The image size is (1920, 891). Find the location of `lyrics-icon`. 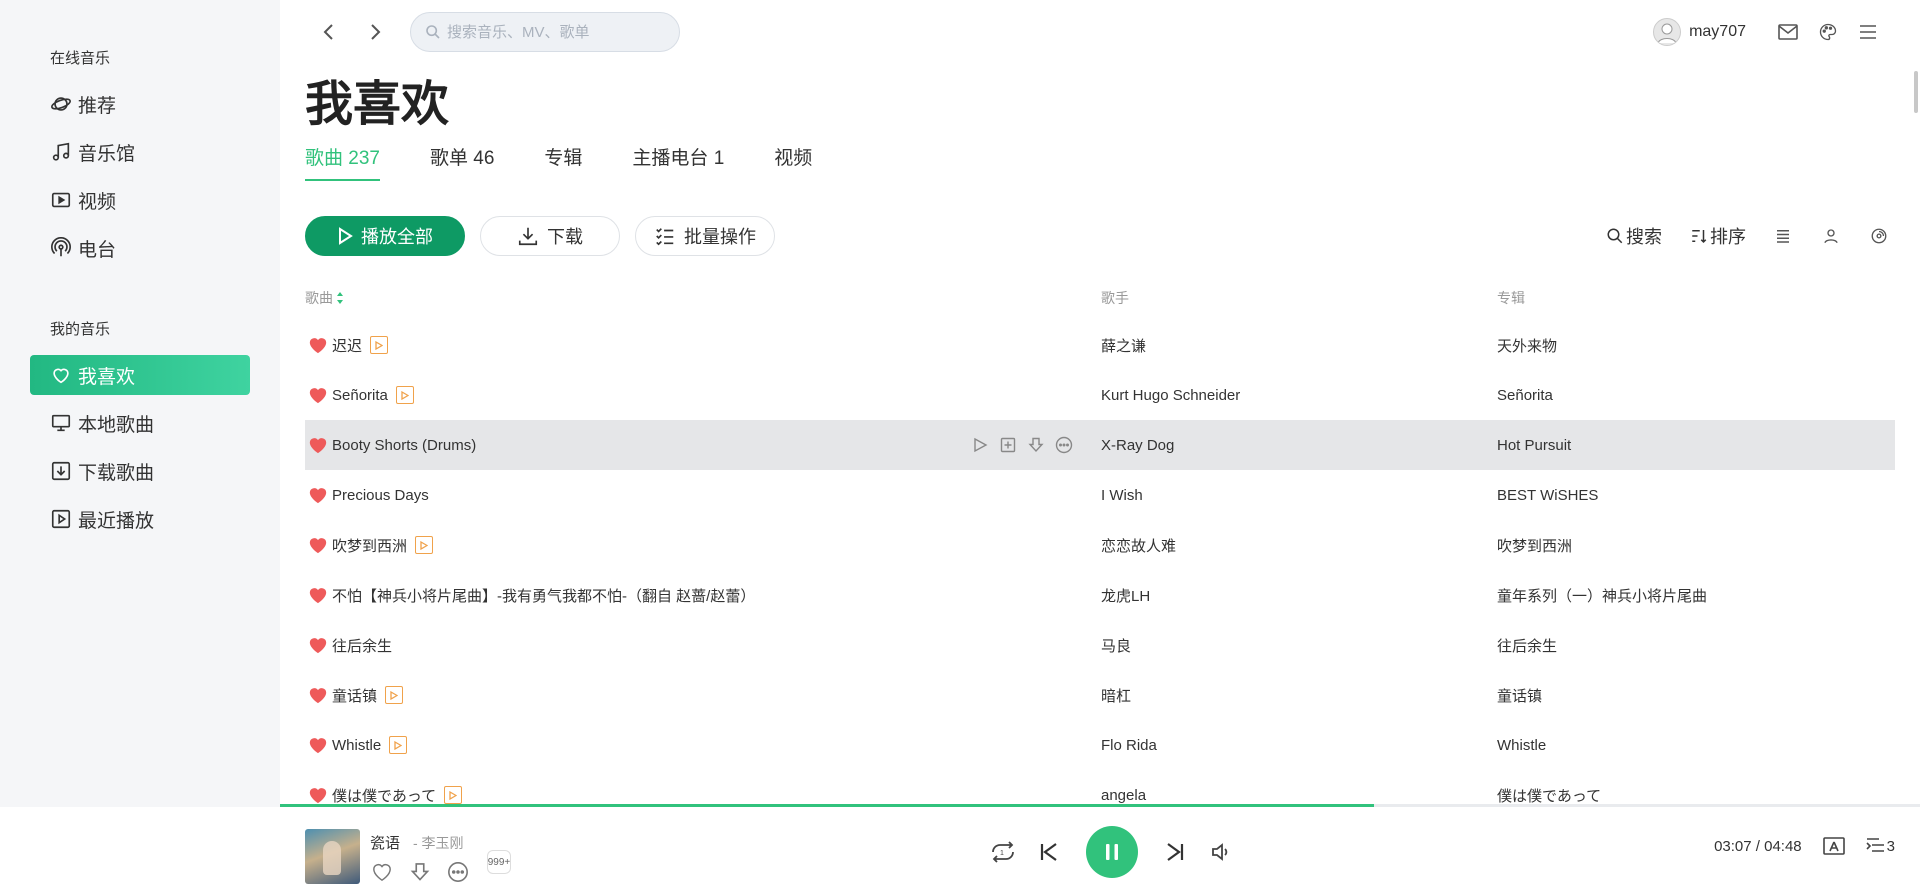

lyrics-icon is located at coordinates (1834, 846).